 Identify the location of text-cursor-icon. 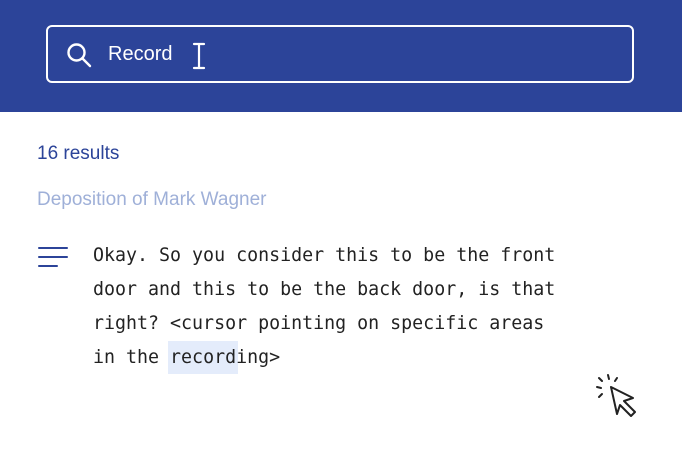
(199, 56).